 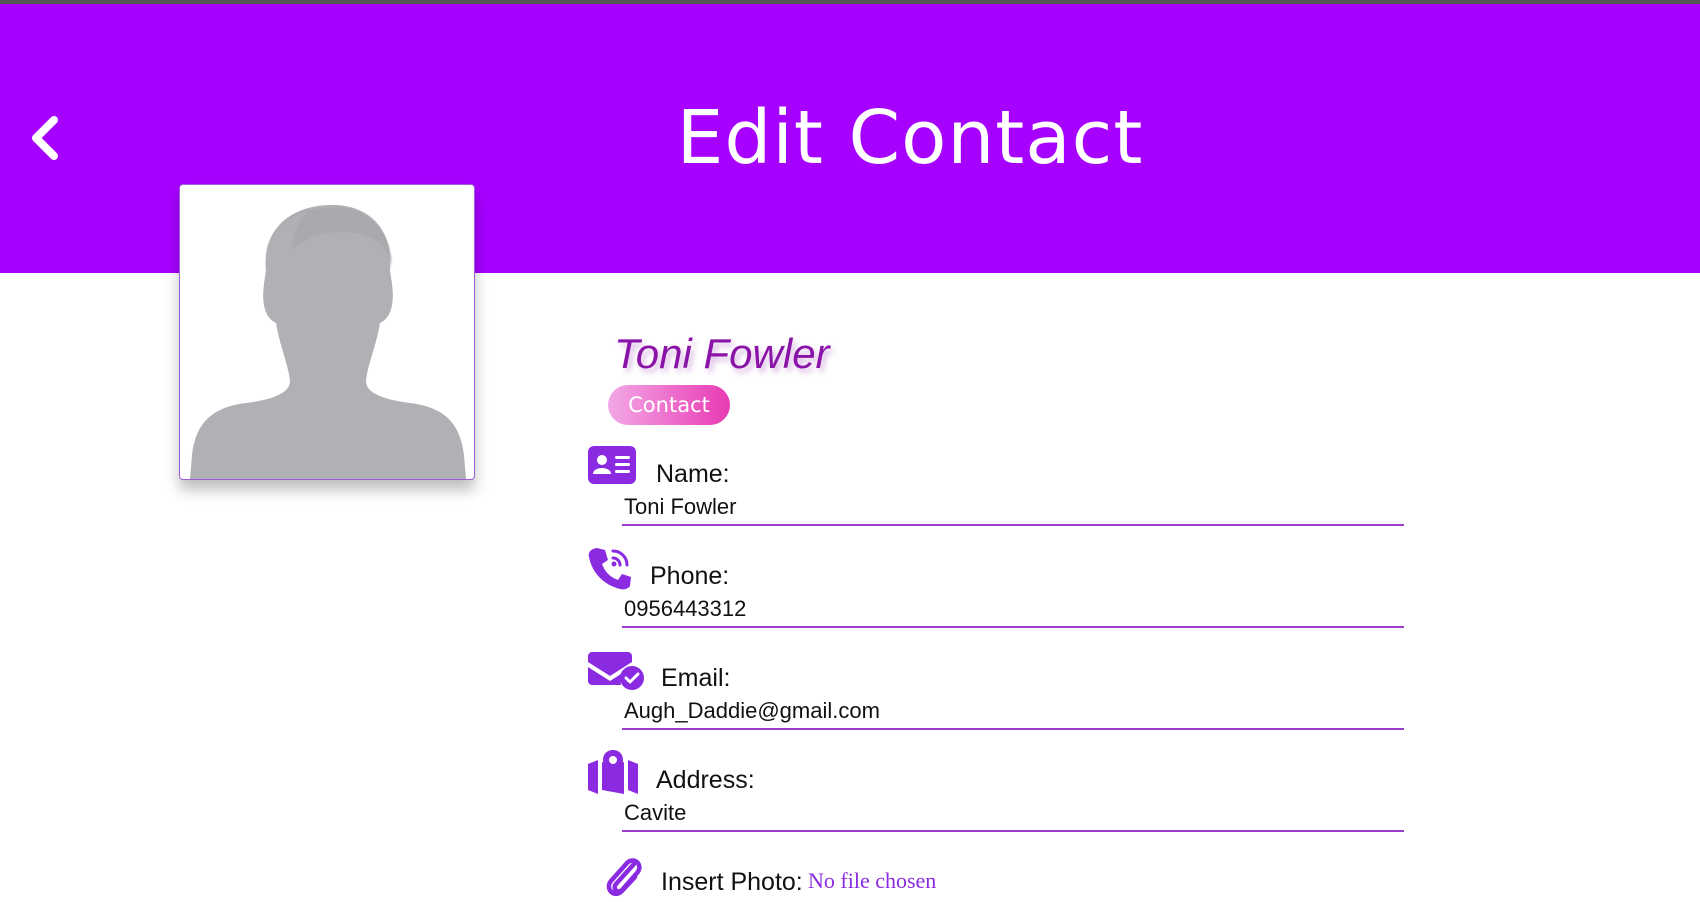 I want to click on insert-photo-label: Insert Photo:, so click(x=732, y=882).